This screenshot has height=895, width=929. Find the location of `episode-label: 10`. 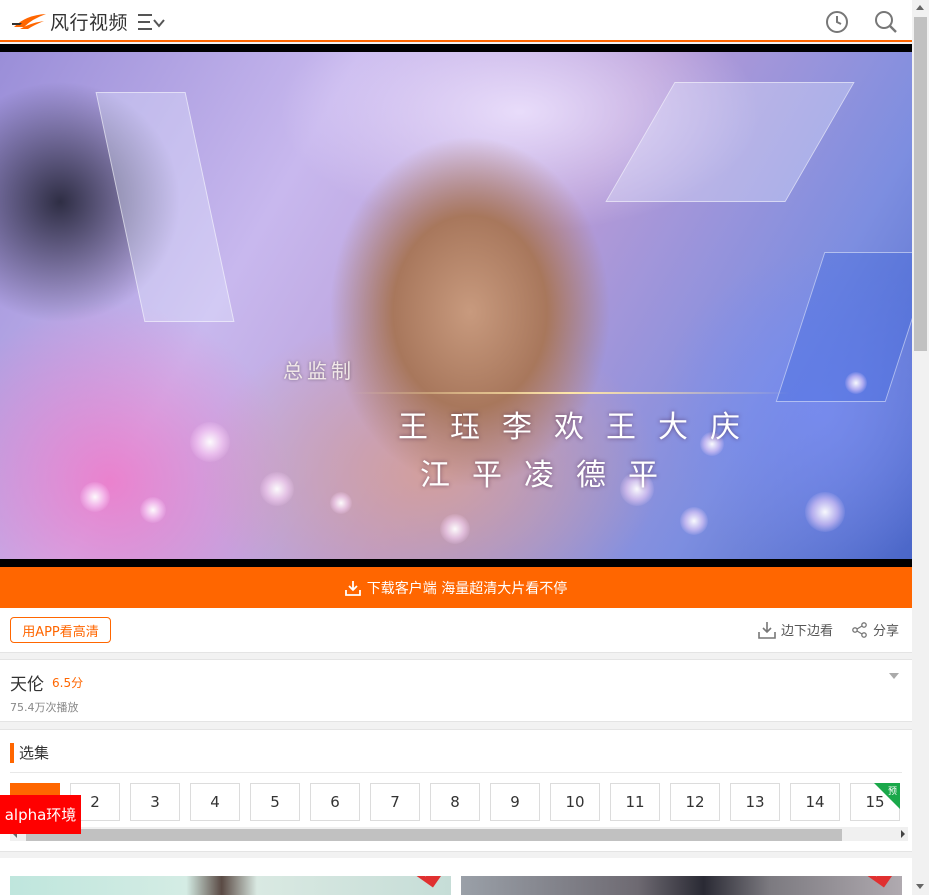

episode-label: 10 is located at coordinates (575, 802).